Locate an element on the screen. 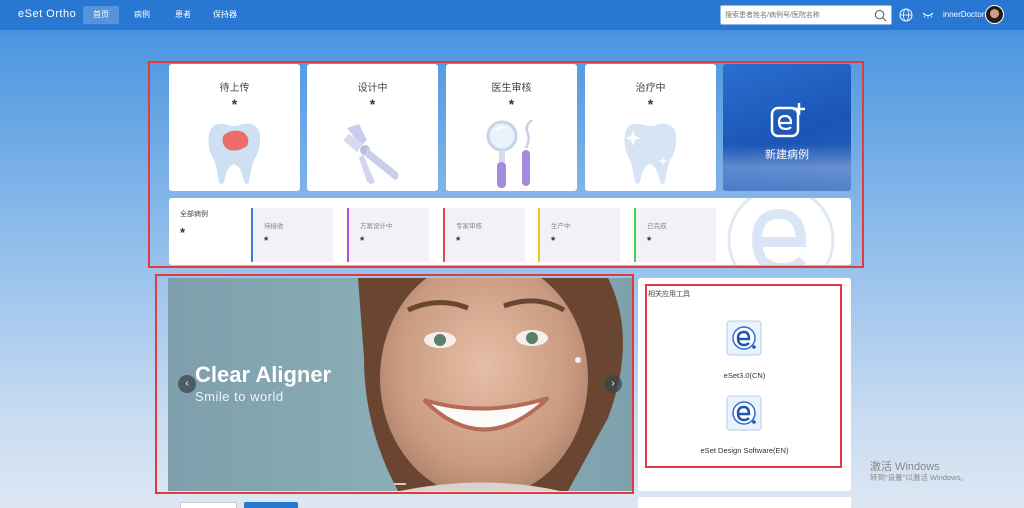  status-card-doctor-review: 医生审核 * is located at coordinates (511, 127).